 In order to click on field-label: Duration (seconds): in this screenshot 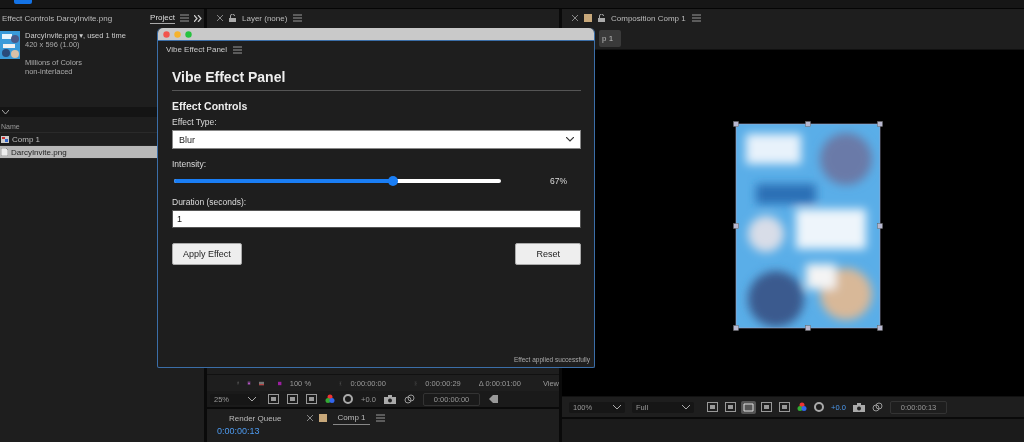, I will do `click(210, 202)`.